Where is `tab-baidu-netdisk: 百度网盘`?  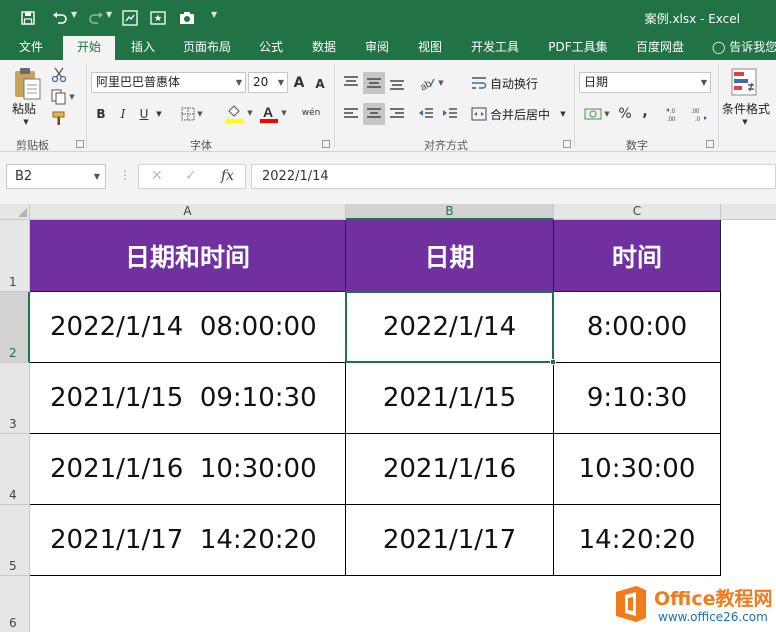 tab-baidu-netdisk: 百度网盘 is located at coordinates (660, 48).